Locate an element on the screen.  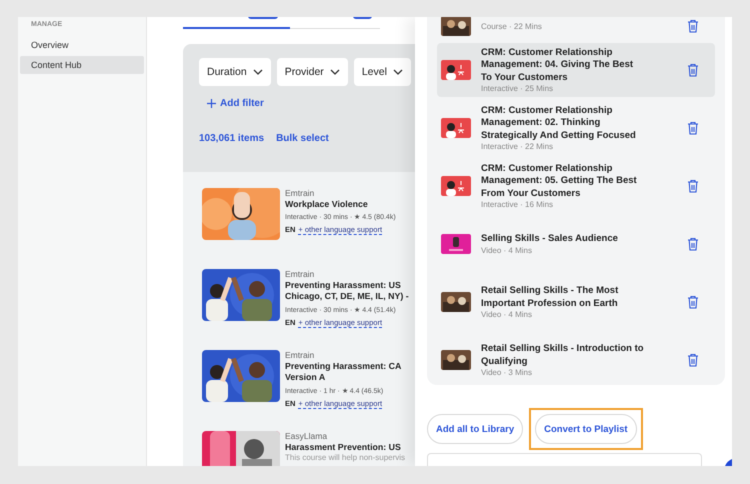
playlist-item: CRM: Customer Relationship Management: 05. Getting The Best From Your Customers Interactive · 16 Mins is located at coordinates (576, 186).